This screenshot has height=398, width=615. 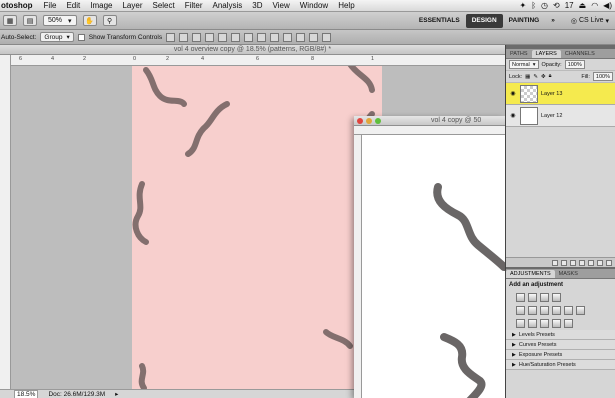 What do you see at coordinates (327, 37) in the screenshot?
I see `auto-align-icon` at bounding box center [327, 37].